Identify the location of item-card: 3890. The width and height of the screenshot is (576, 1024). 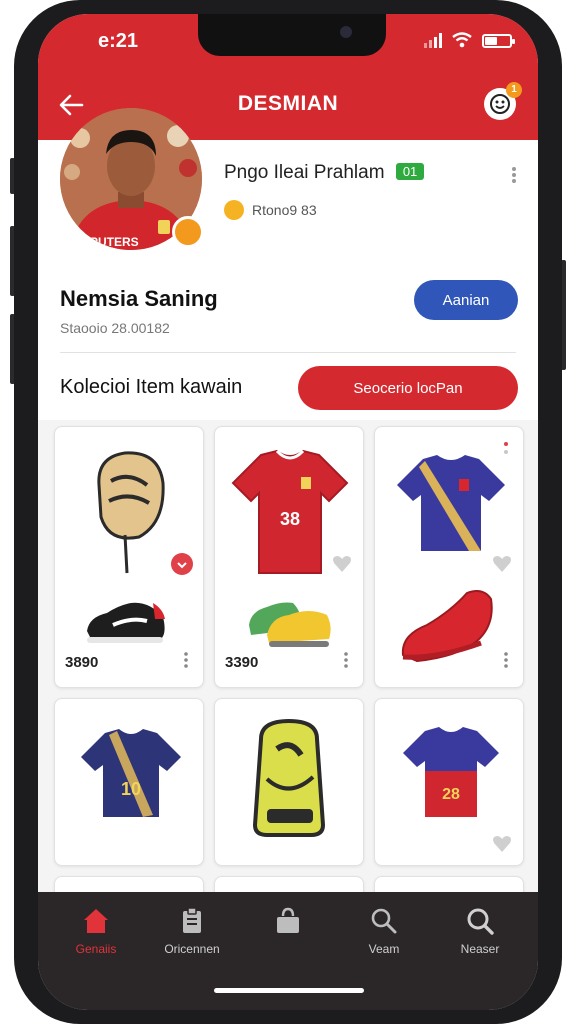
(129, 557).